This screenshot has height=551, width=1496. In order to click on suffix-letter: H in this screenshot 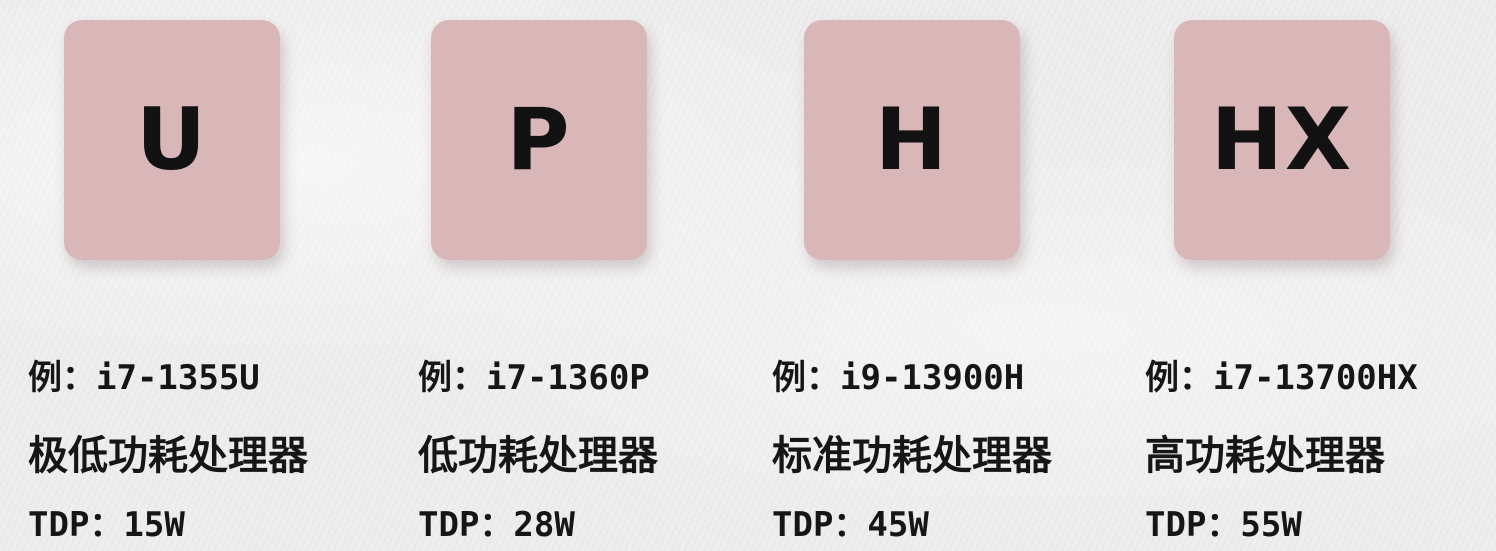, I will do `click(912, 140)`.